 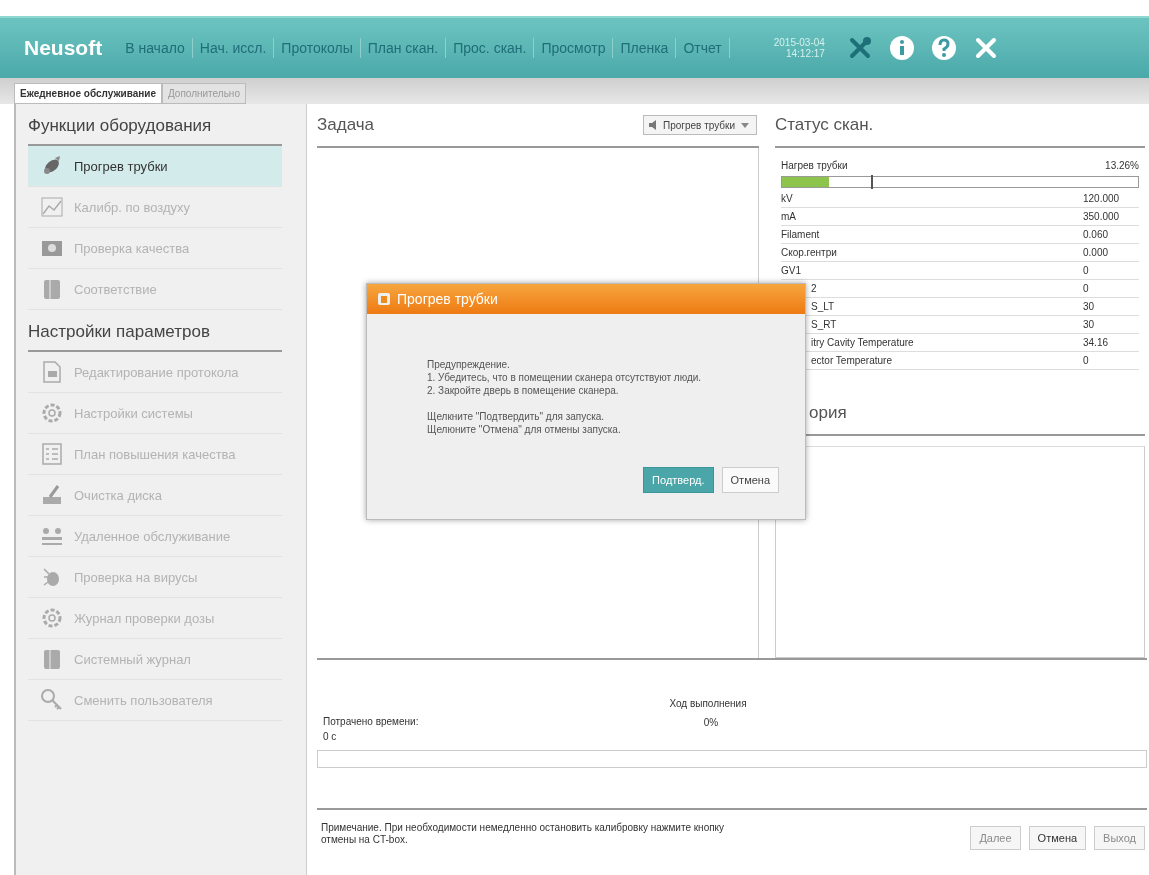 What do you see at coordinates (524, 429) in the screenshot?
I see `dialog-text: Щелюните "Отмена" для отмены запуска.` at bounding box center [524, 429].